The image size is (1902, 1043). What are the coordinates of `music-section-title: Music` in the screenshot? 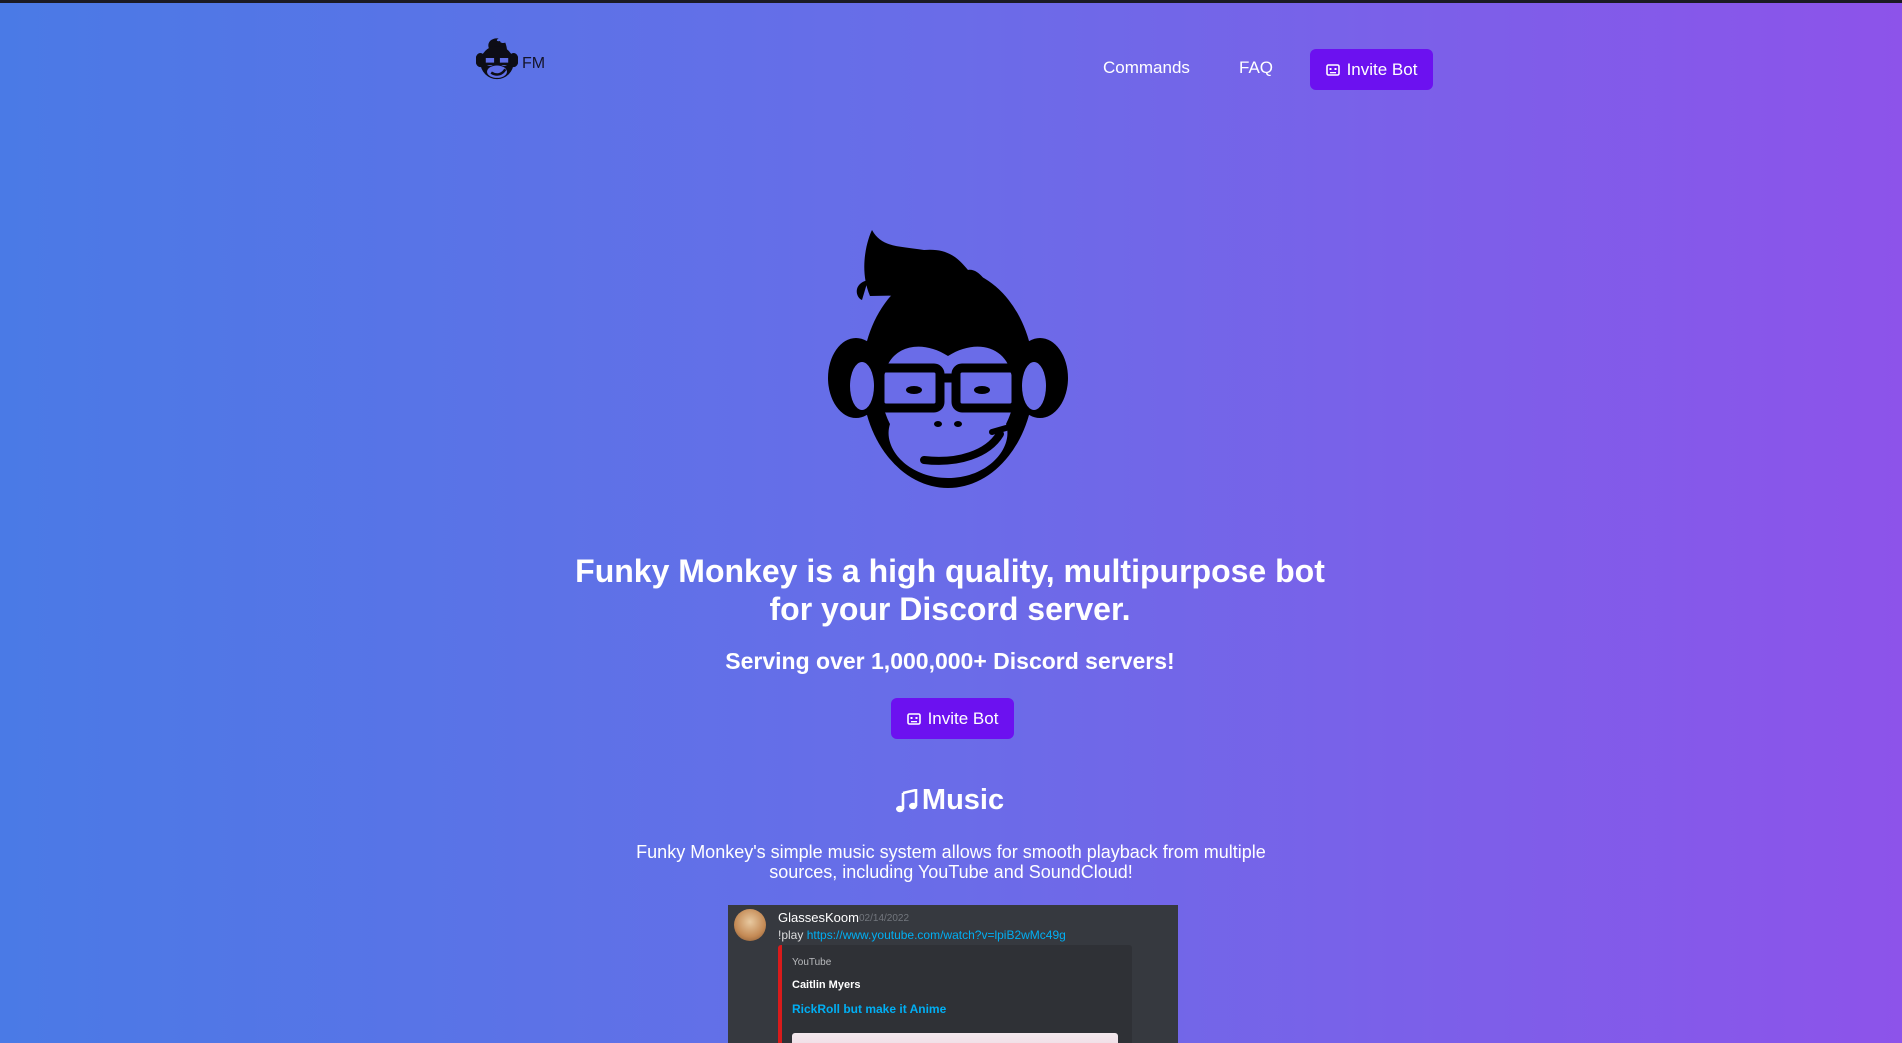 It's located at (950, 800).